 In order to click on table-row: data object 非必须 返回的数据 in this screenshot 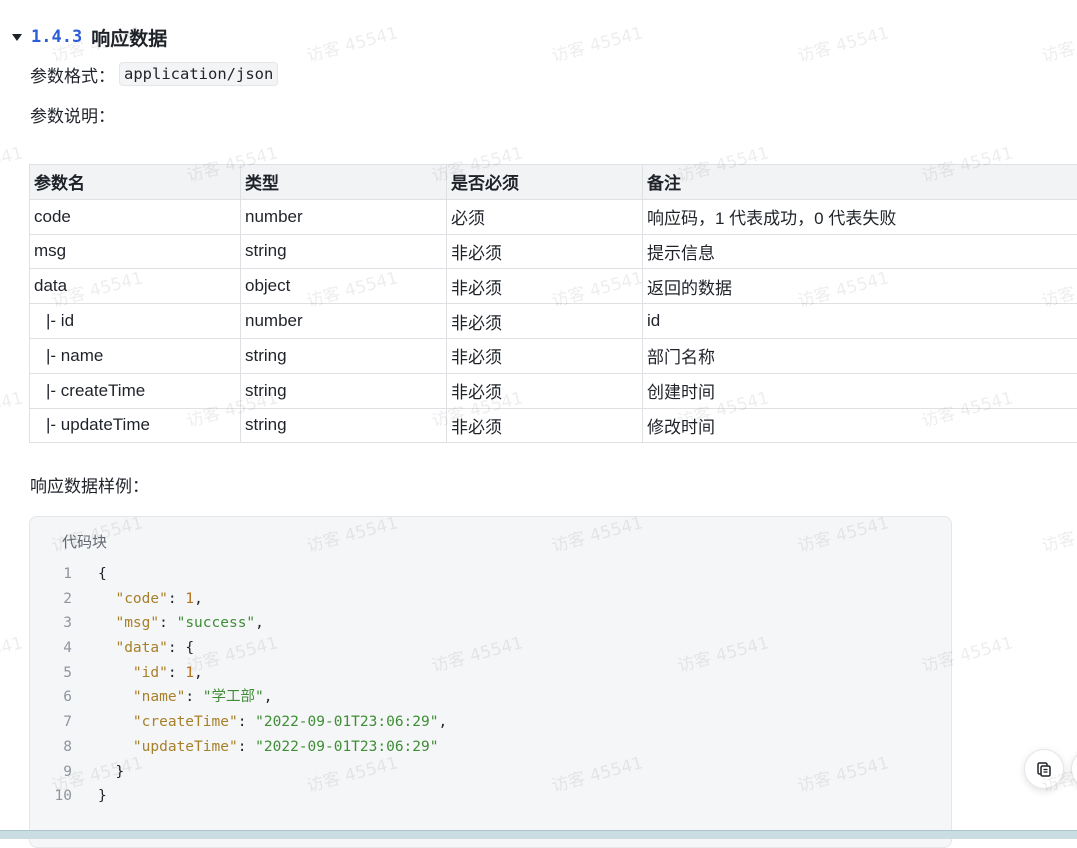, I will do `click(553, 286)`.